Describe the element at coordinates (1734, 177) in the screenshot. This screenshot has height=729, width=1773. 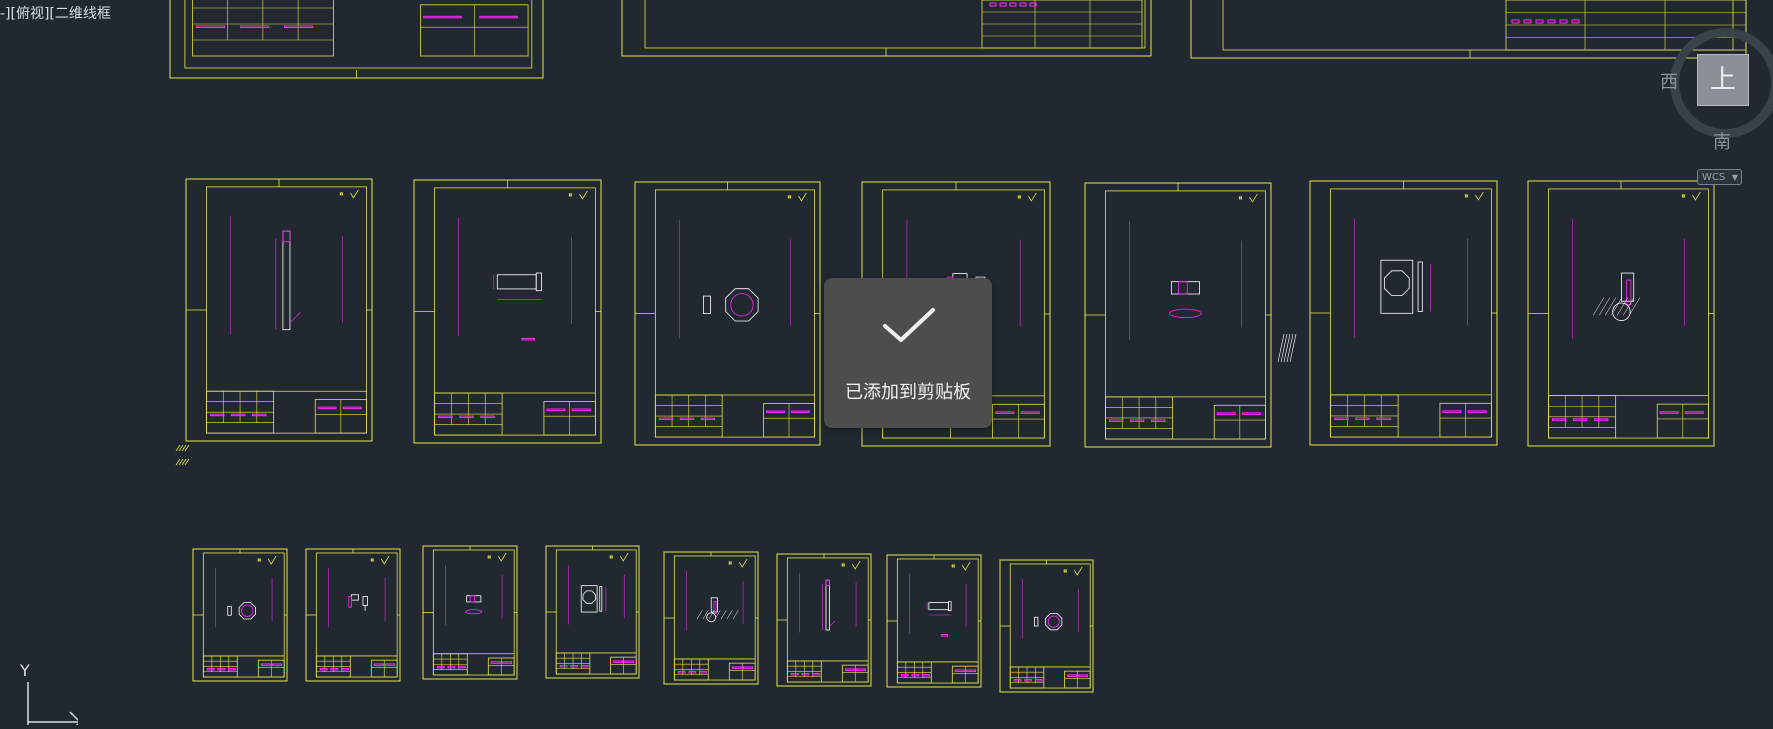
I see `chevron-down-icon: ▼` at that location.